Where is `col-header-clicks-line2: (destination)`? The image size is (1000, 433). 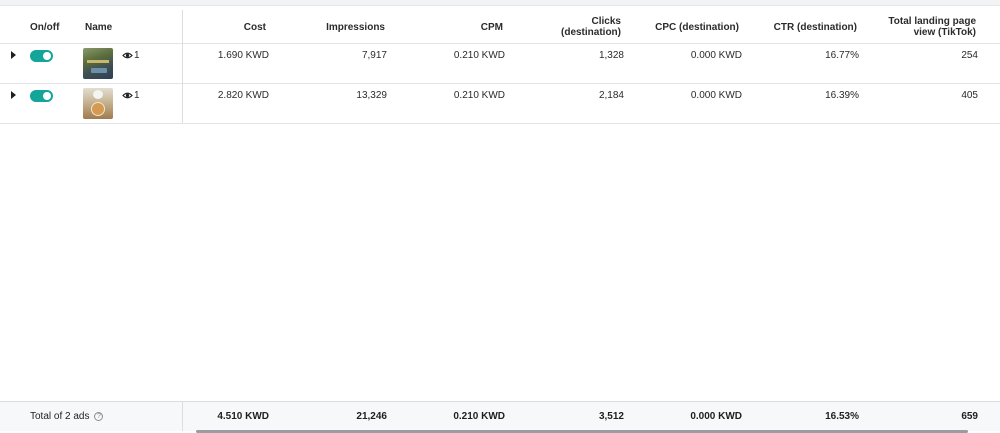
col-header-clicks-line2: (destination) is located at coordinates (591, 32).